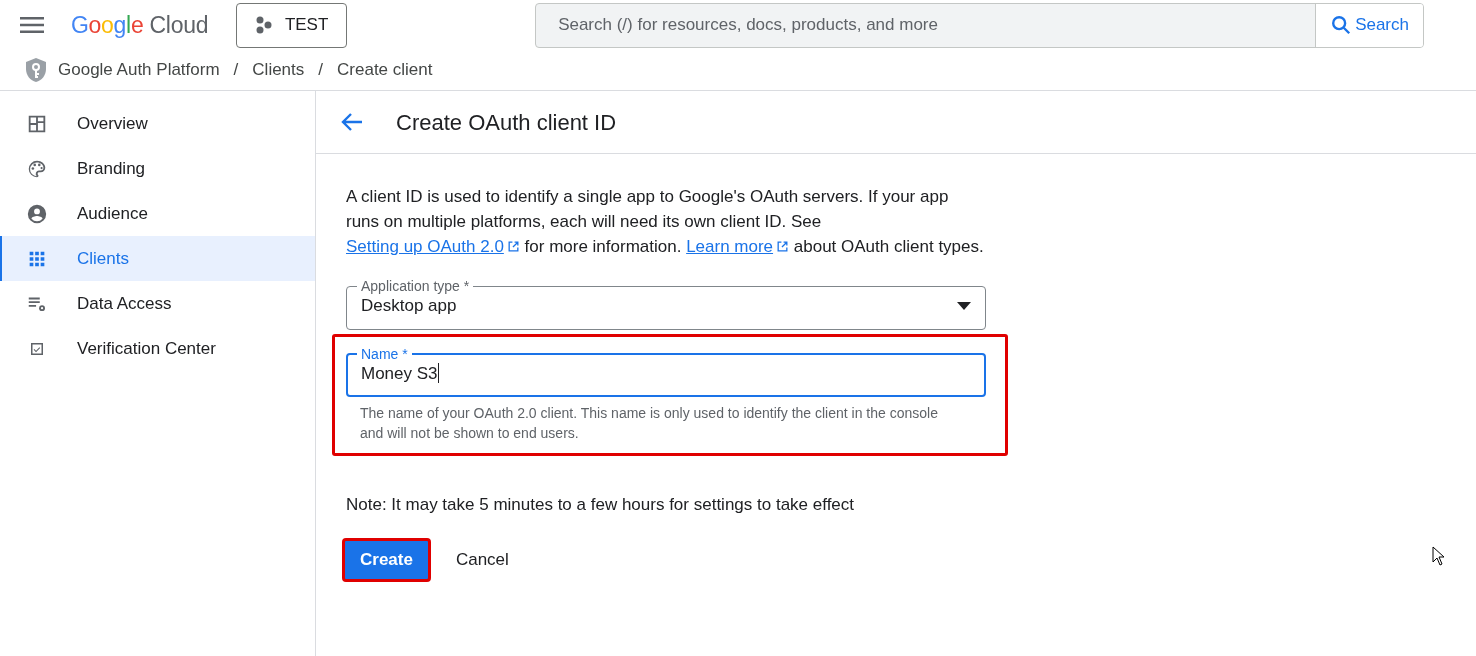 This screenshot has height=656, width=1476. I want to click on select-value: Desktop app, so click(409, 306).